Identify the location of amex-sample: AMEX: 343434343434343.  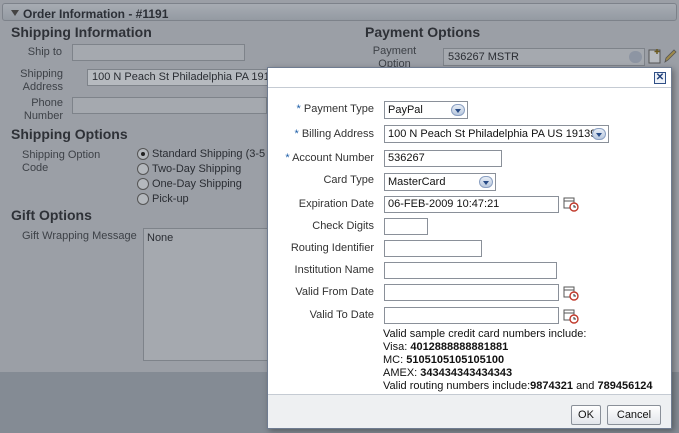
(448, 373).